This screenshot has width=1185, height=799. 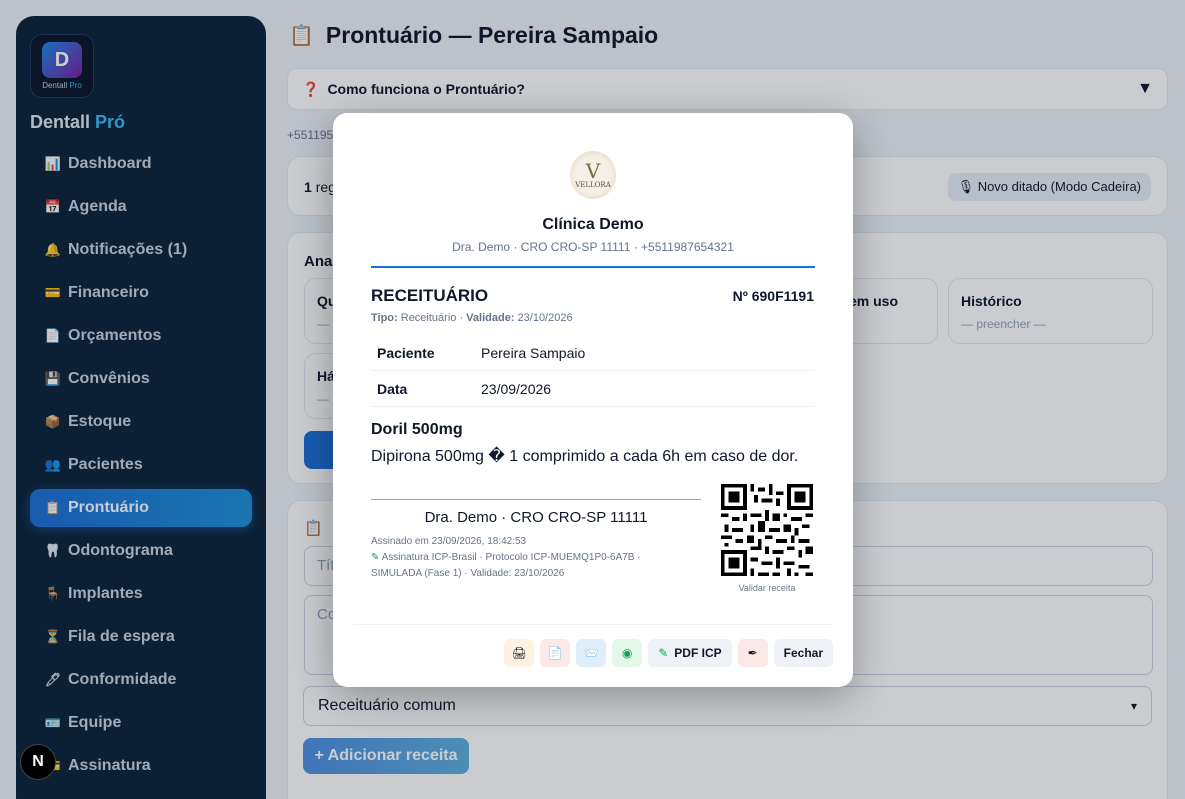 What do you see at coordinates (536, 499) in the screenshot?
I see `signature-line` at bounding box center [536, 499].